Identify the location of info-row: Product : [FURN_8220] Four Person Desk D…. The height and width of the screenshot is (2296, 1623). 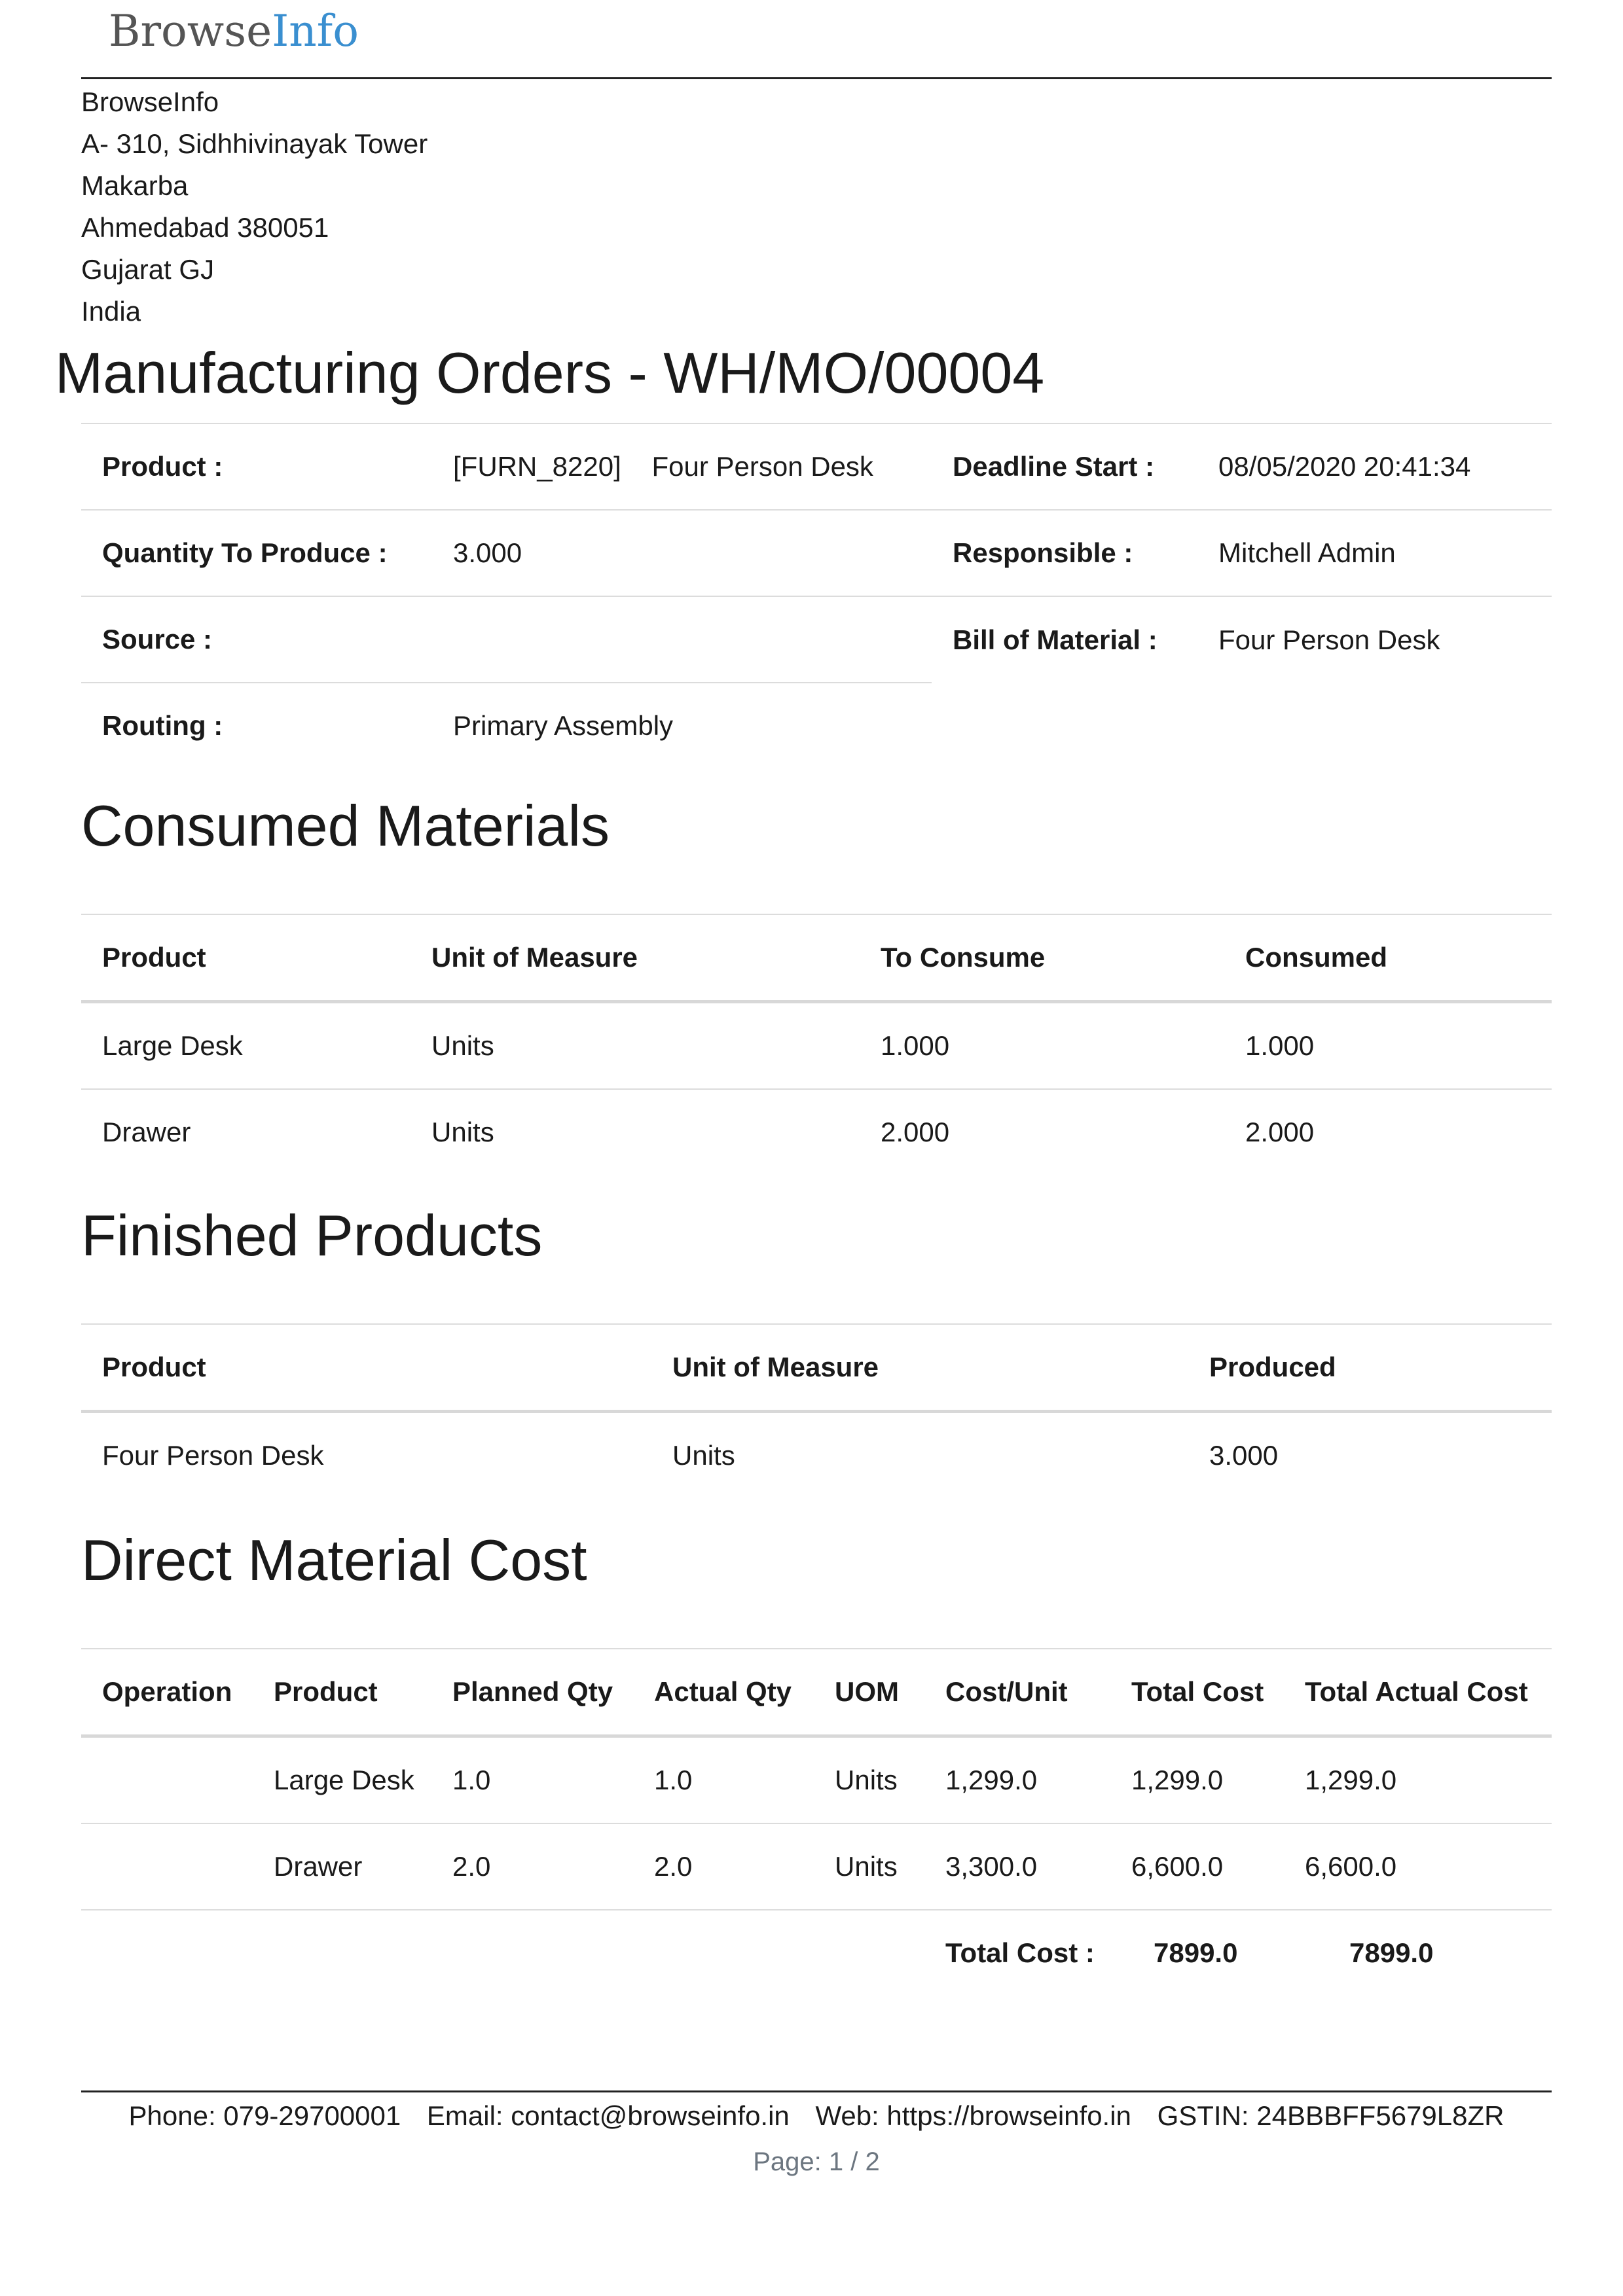
(816, 466).